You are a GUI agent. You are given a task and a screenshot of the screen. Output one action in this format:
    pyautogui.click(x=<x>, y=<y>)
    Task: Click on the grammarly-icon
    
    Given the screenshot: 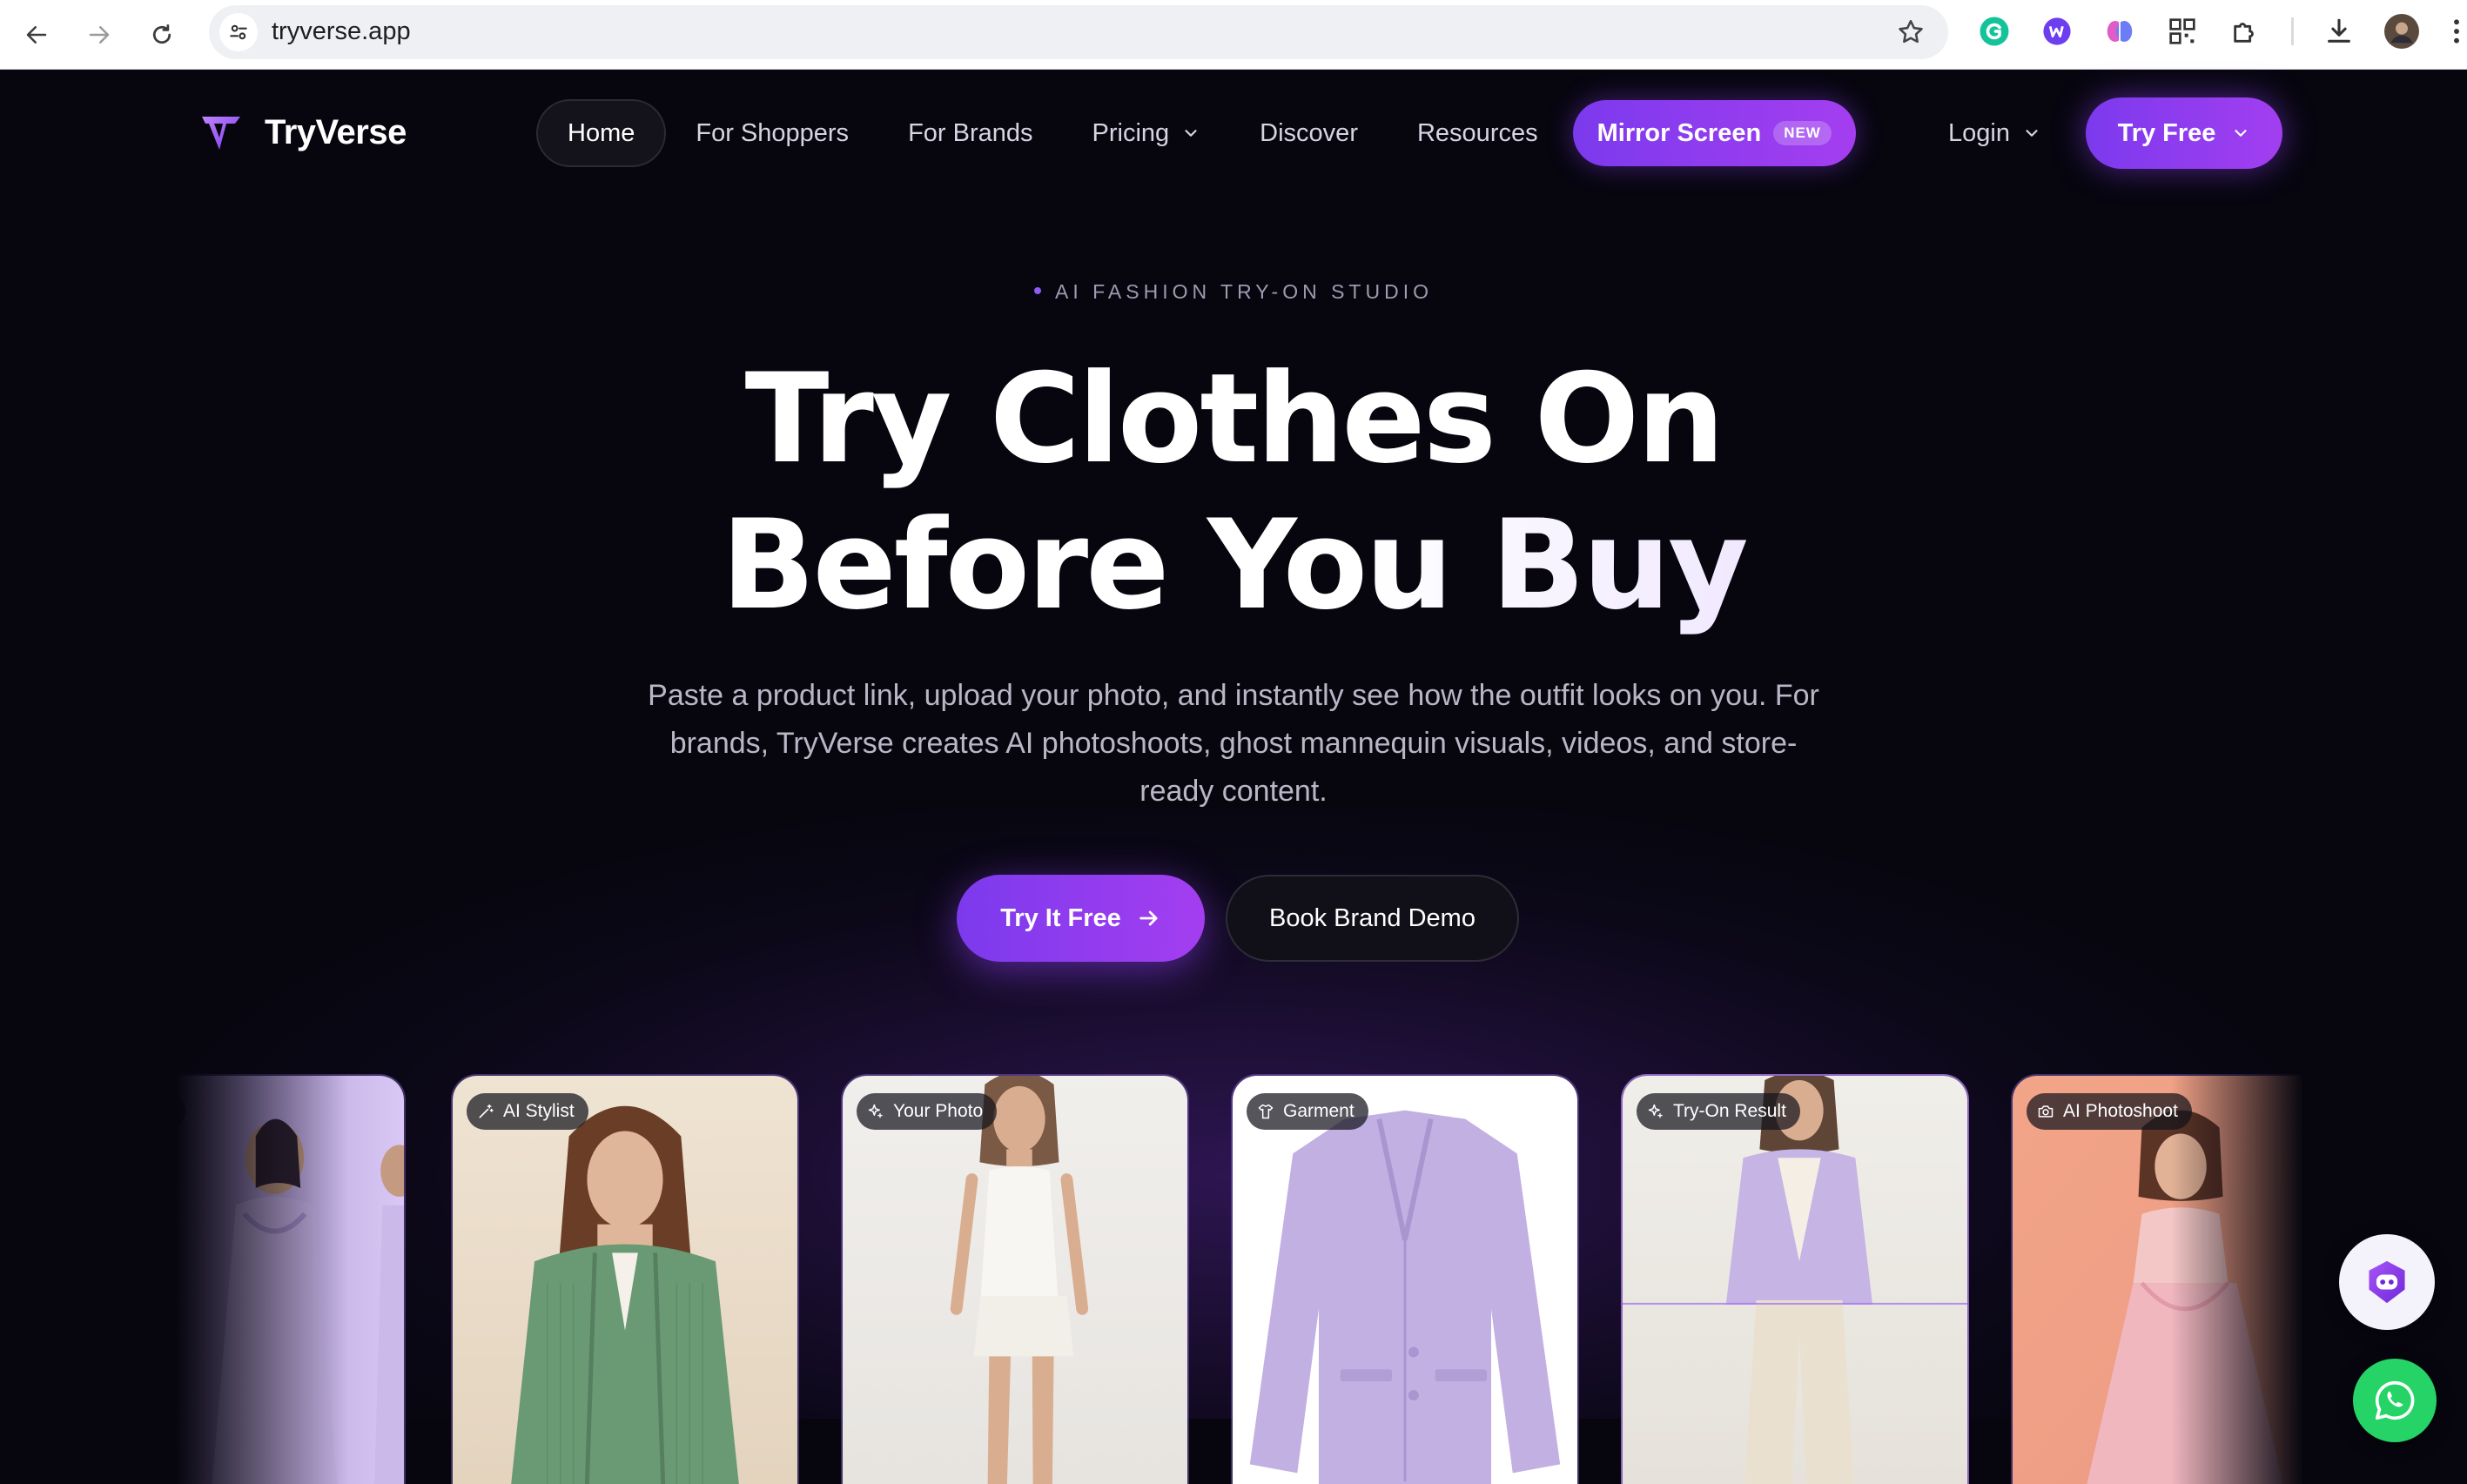 What is the action you would take?
    pyautogui.click(x=1994, y=31)
    